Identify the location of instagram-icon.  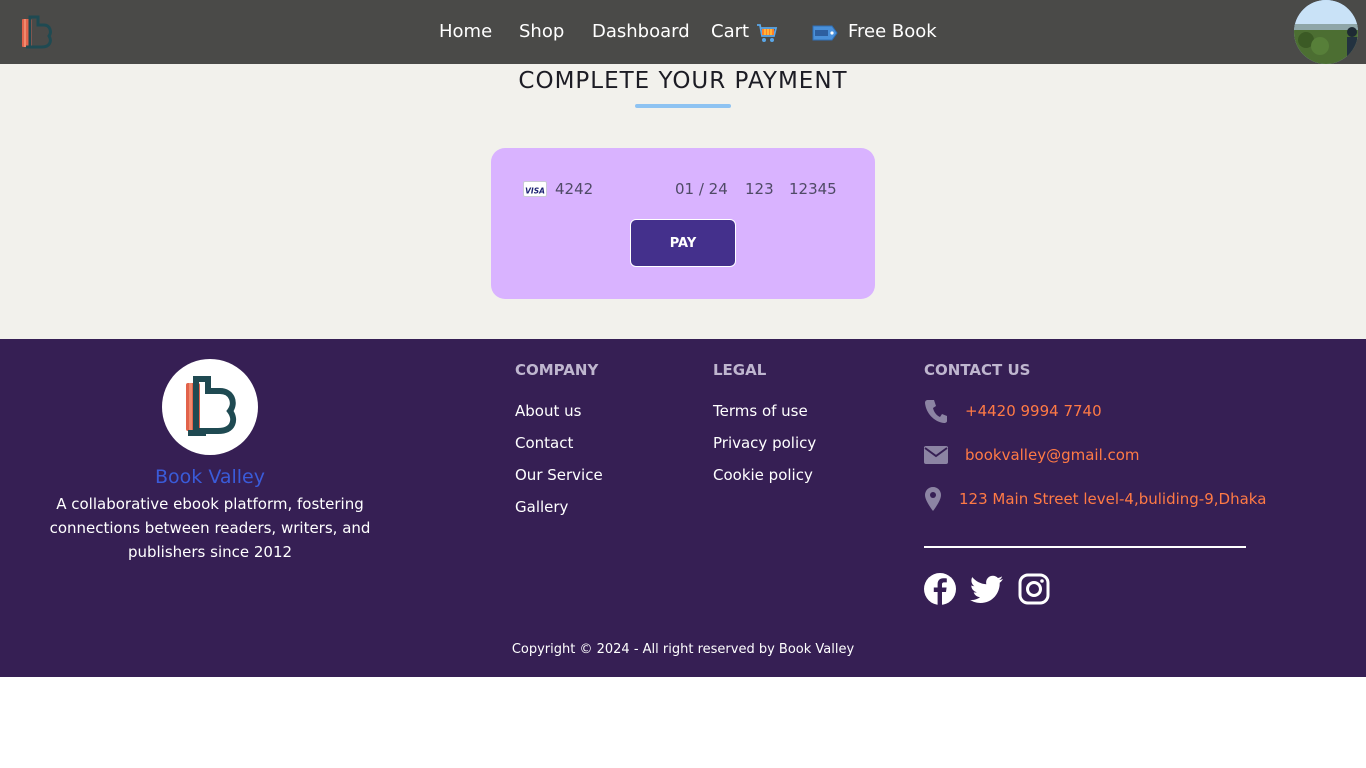
(1034, 589).